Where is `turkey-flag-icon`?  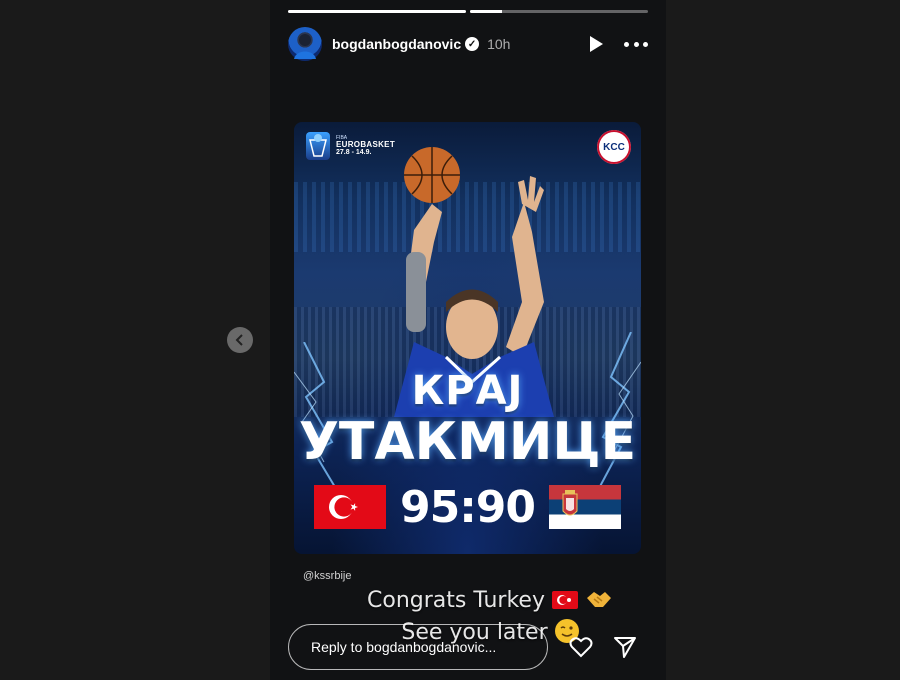 turkey-flag-icon is located at coordinates (349, 507).